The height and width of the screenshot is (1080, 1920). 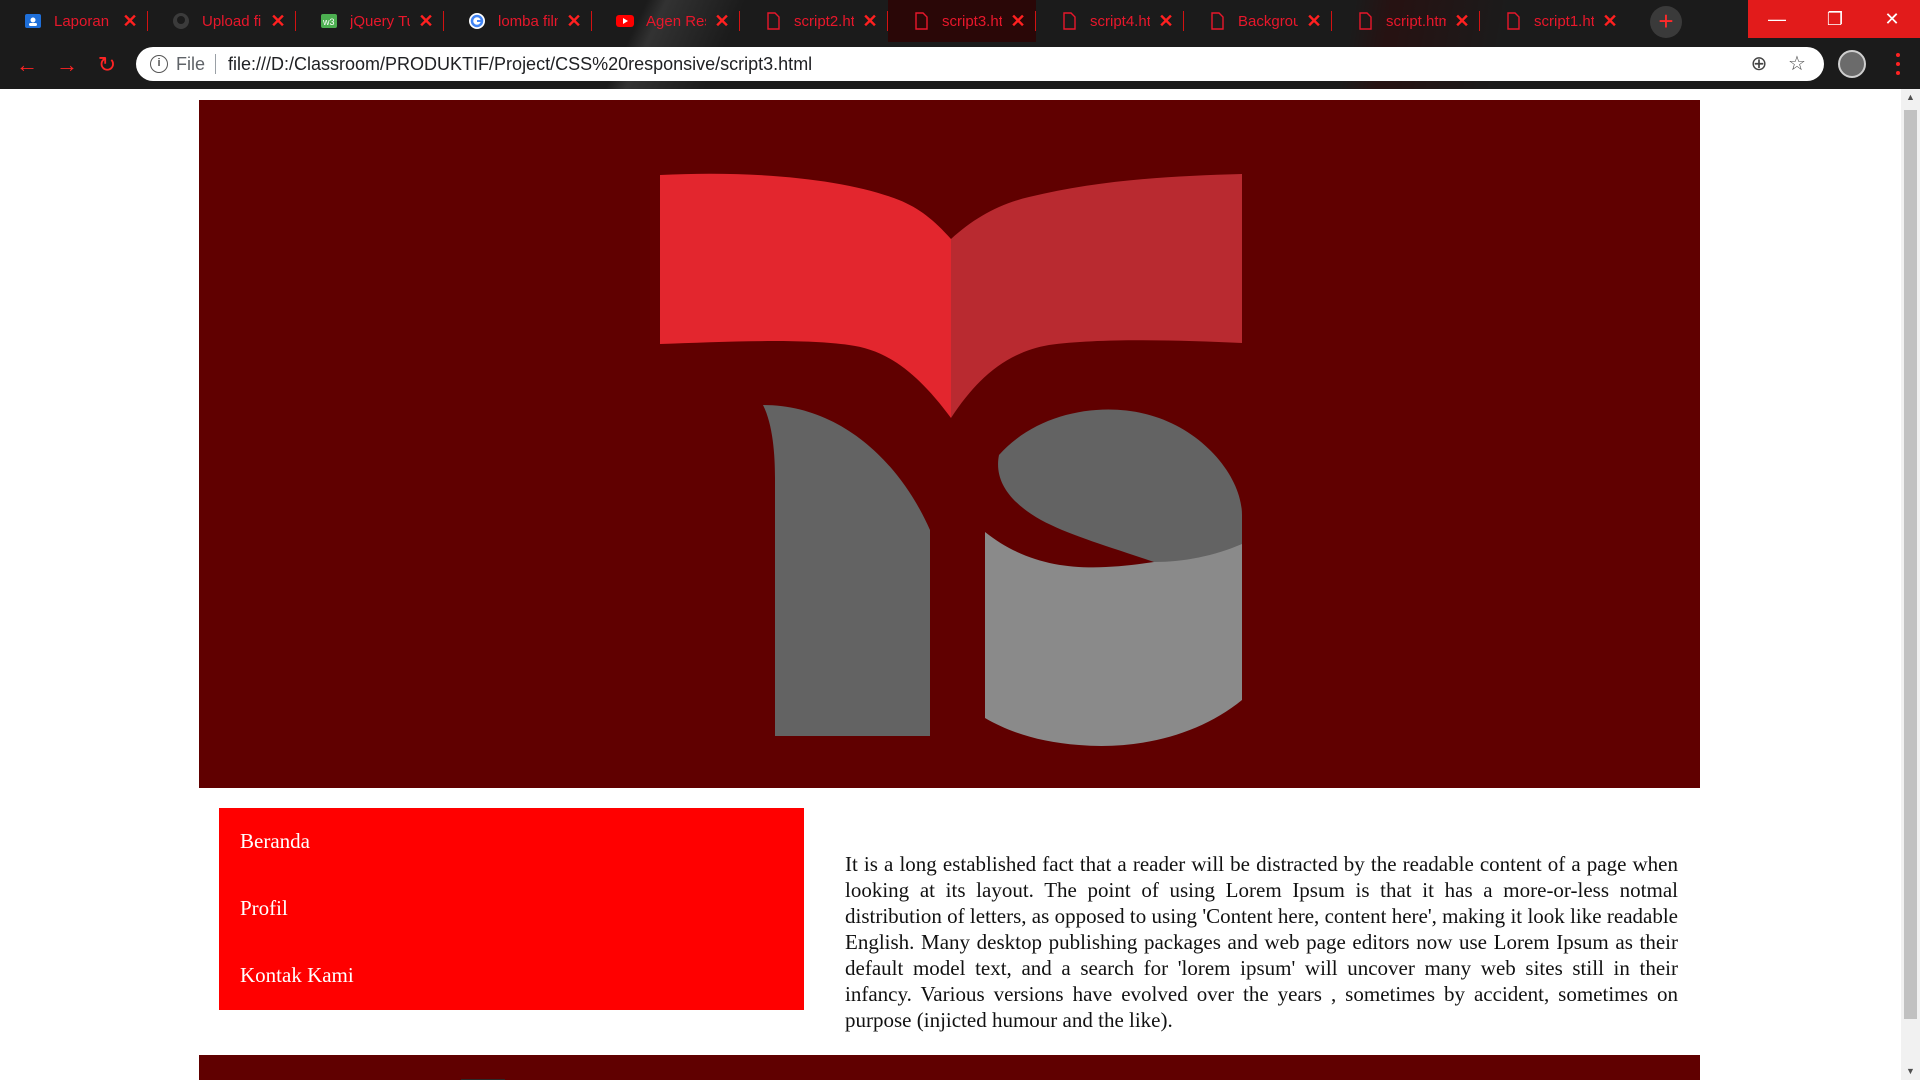 What do you see at coordinates (297, 975) in the screenshot?
I see `menu-link: Kontak Kami` at bounding box center [297, 975].